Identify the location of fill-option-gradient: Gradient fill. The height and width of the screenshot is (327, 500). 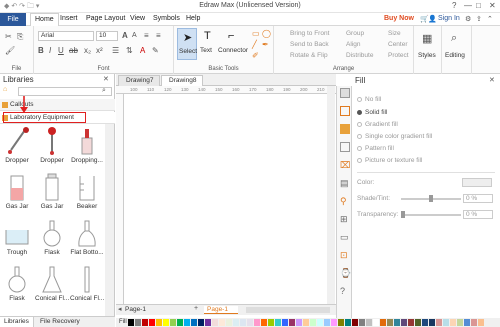
(377, 124).